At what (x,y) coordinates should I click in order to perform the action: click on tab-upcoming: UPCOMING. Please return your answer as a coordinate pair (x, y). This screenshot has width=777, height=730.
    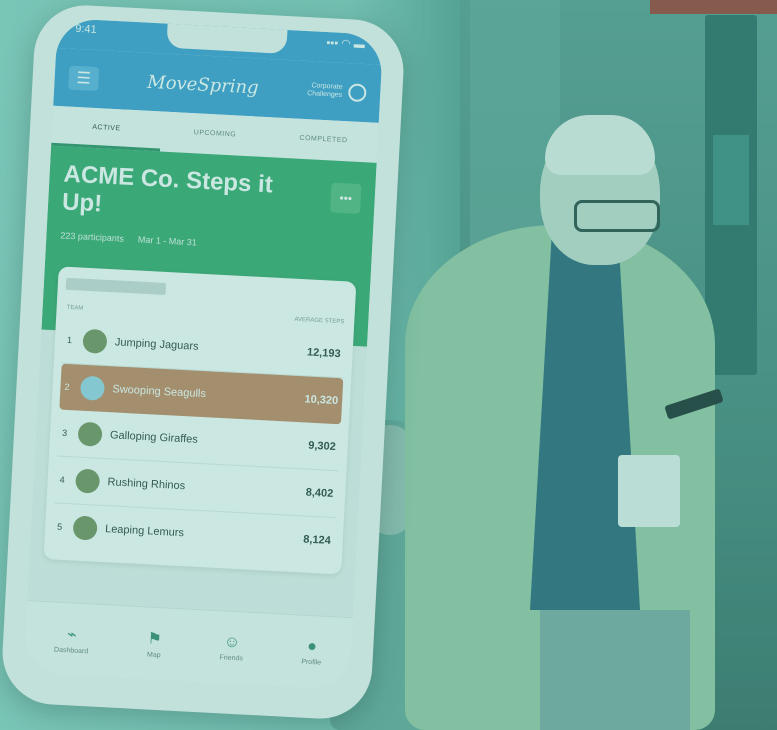
    Looking at the image, I should click on (215, 134).